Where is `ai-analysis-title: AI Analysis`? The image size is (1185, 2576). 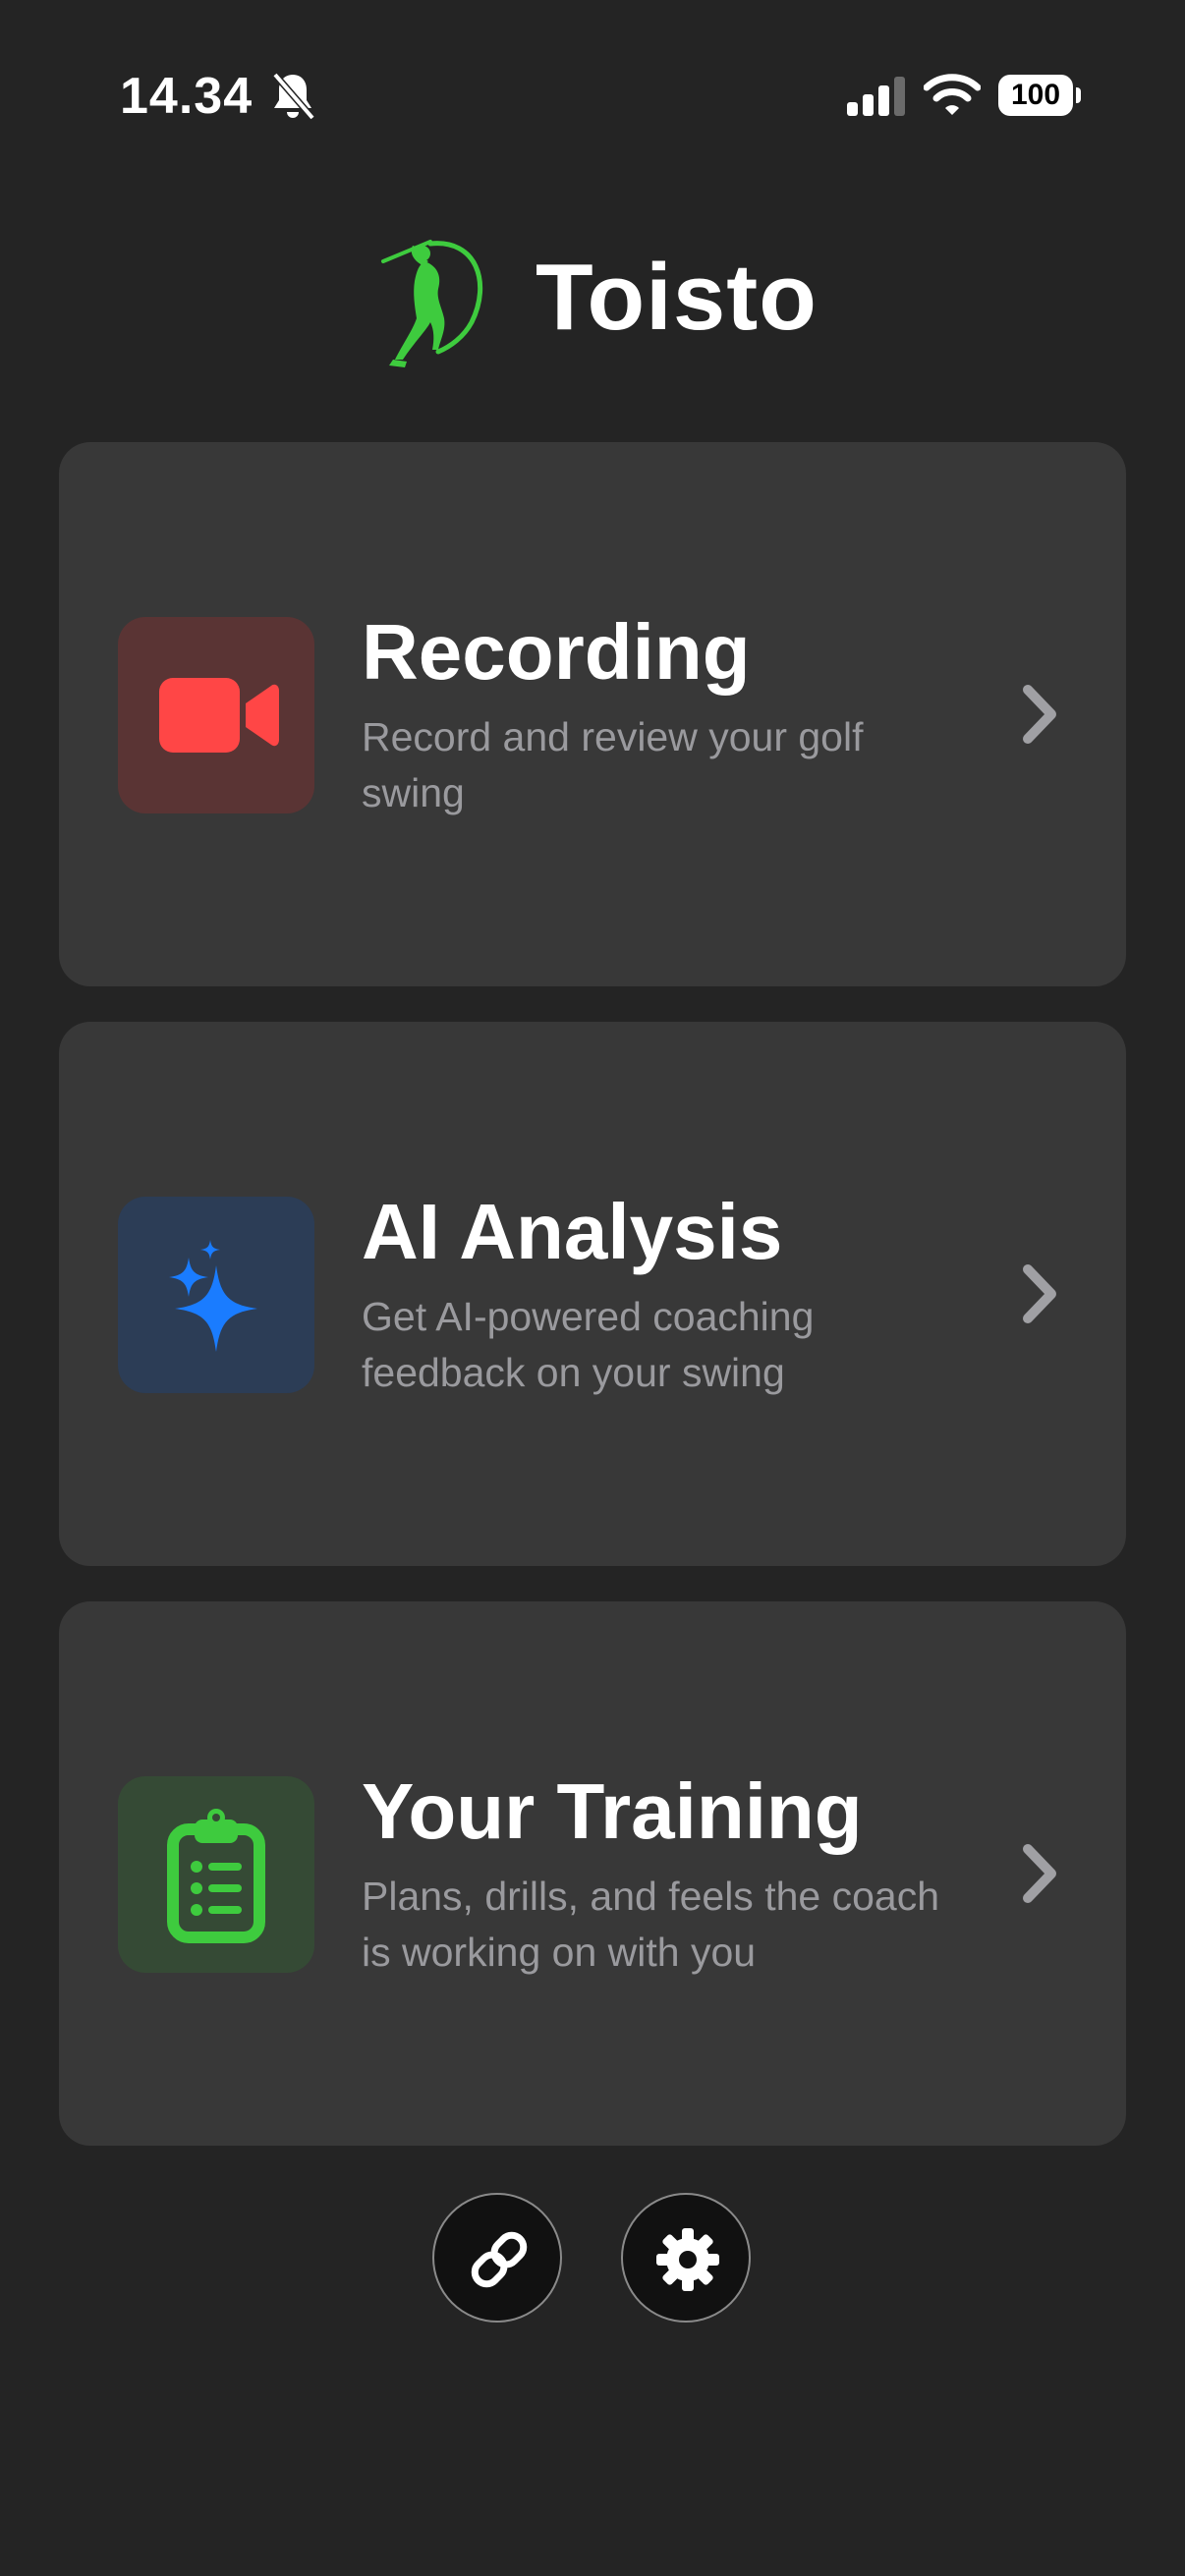 ai-analysis-title: AI Analysis is located at coordinates (573, 1231).